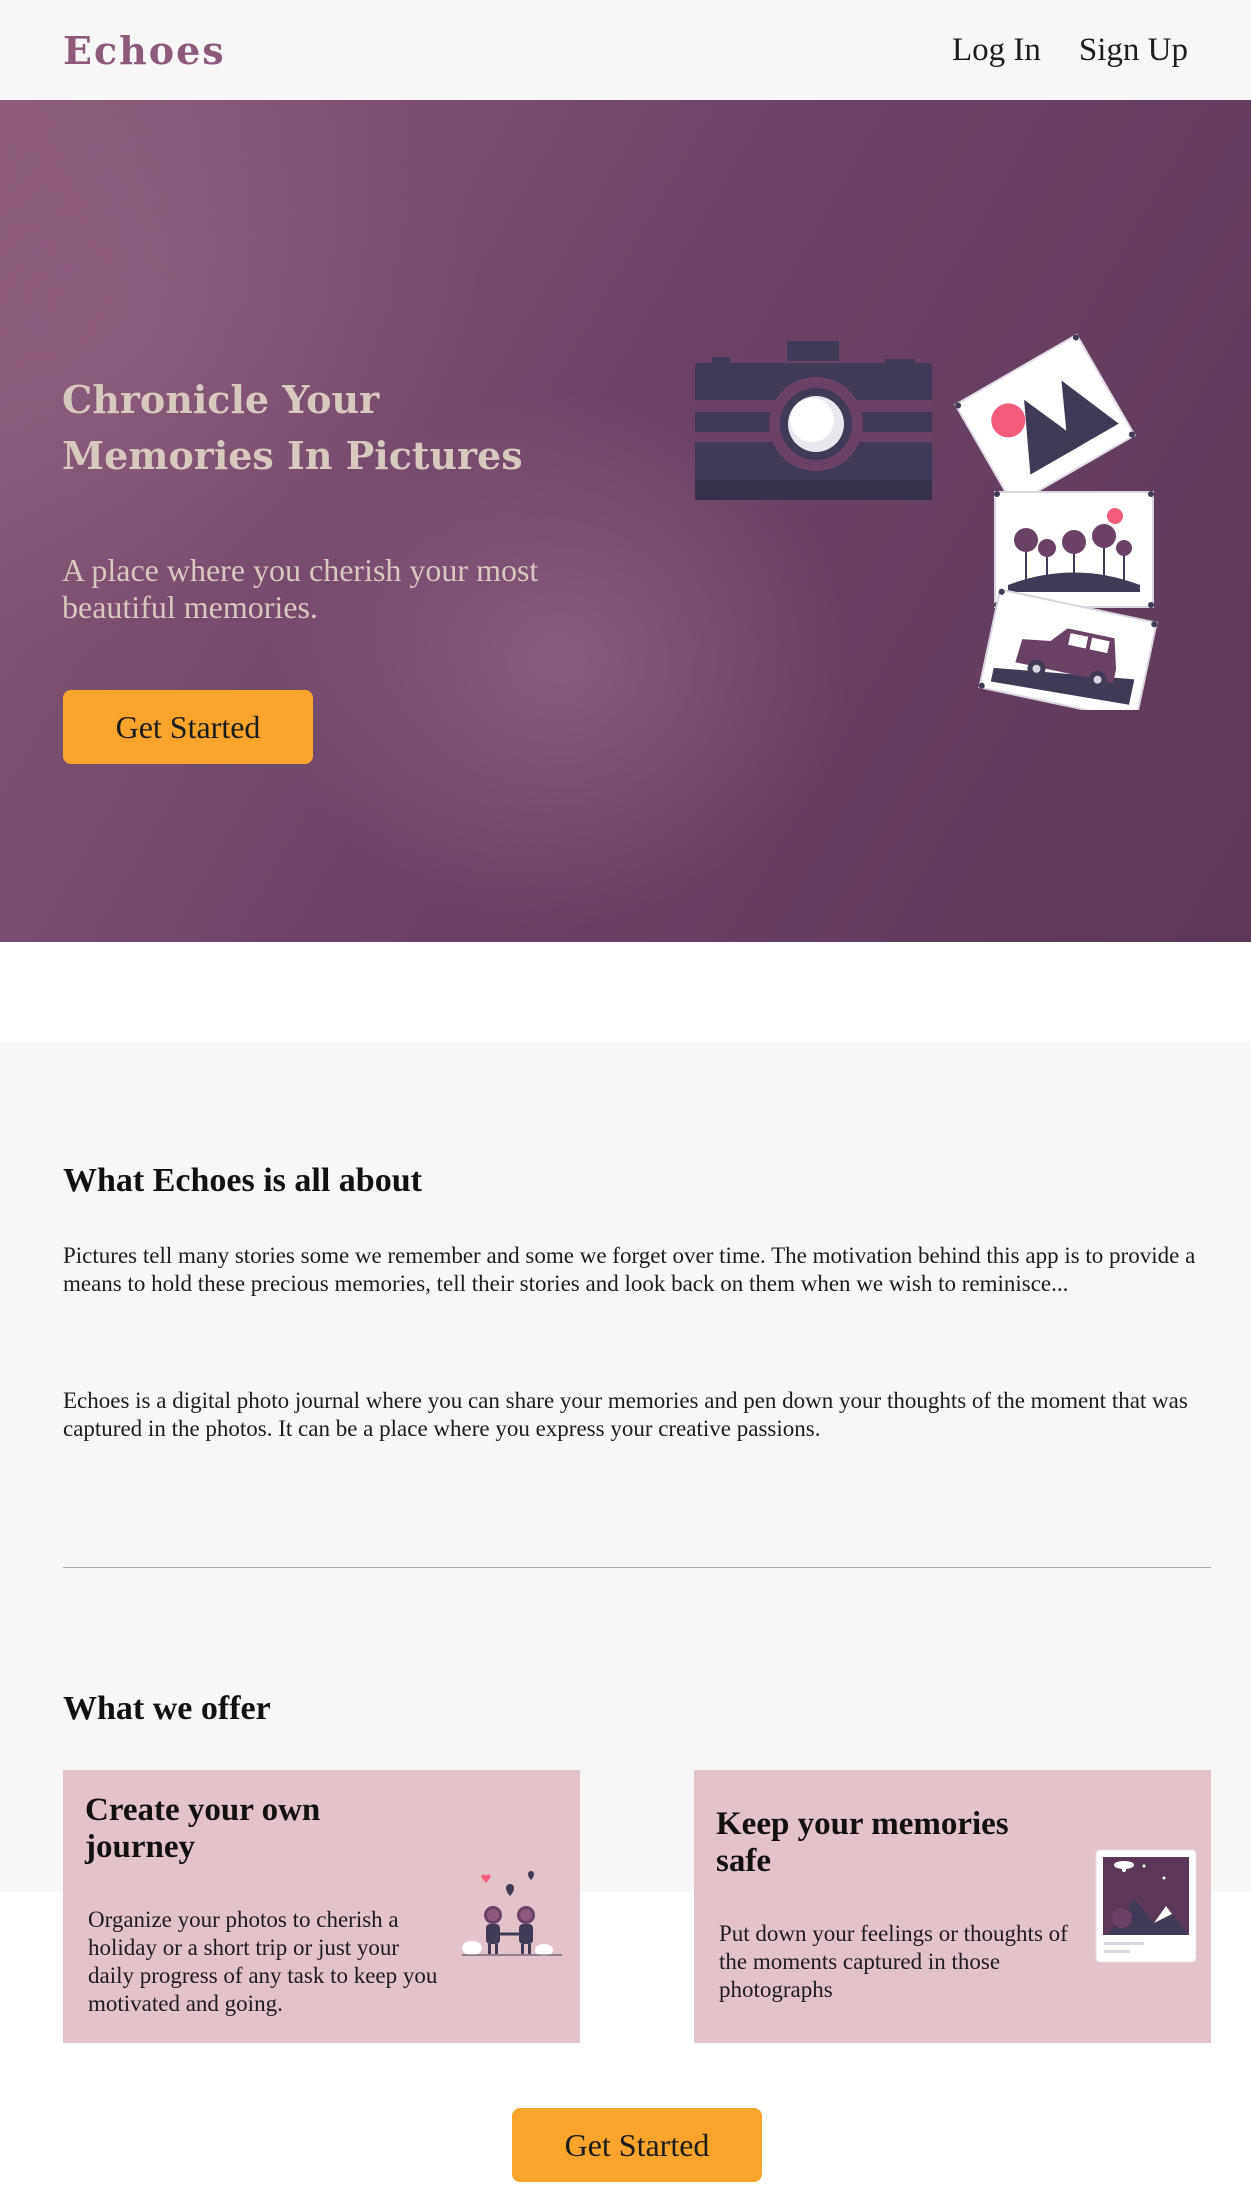  Describe the element at coordinates (1070, 50) in the screenshot. I see `nav-links: Log In Sign Up` at that location.